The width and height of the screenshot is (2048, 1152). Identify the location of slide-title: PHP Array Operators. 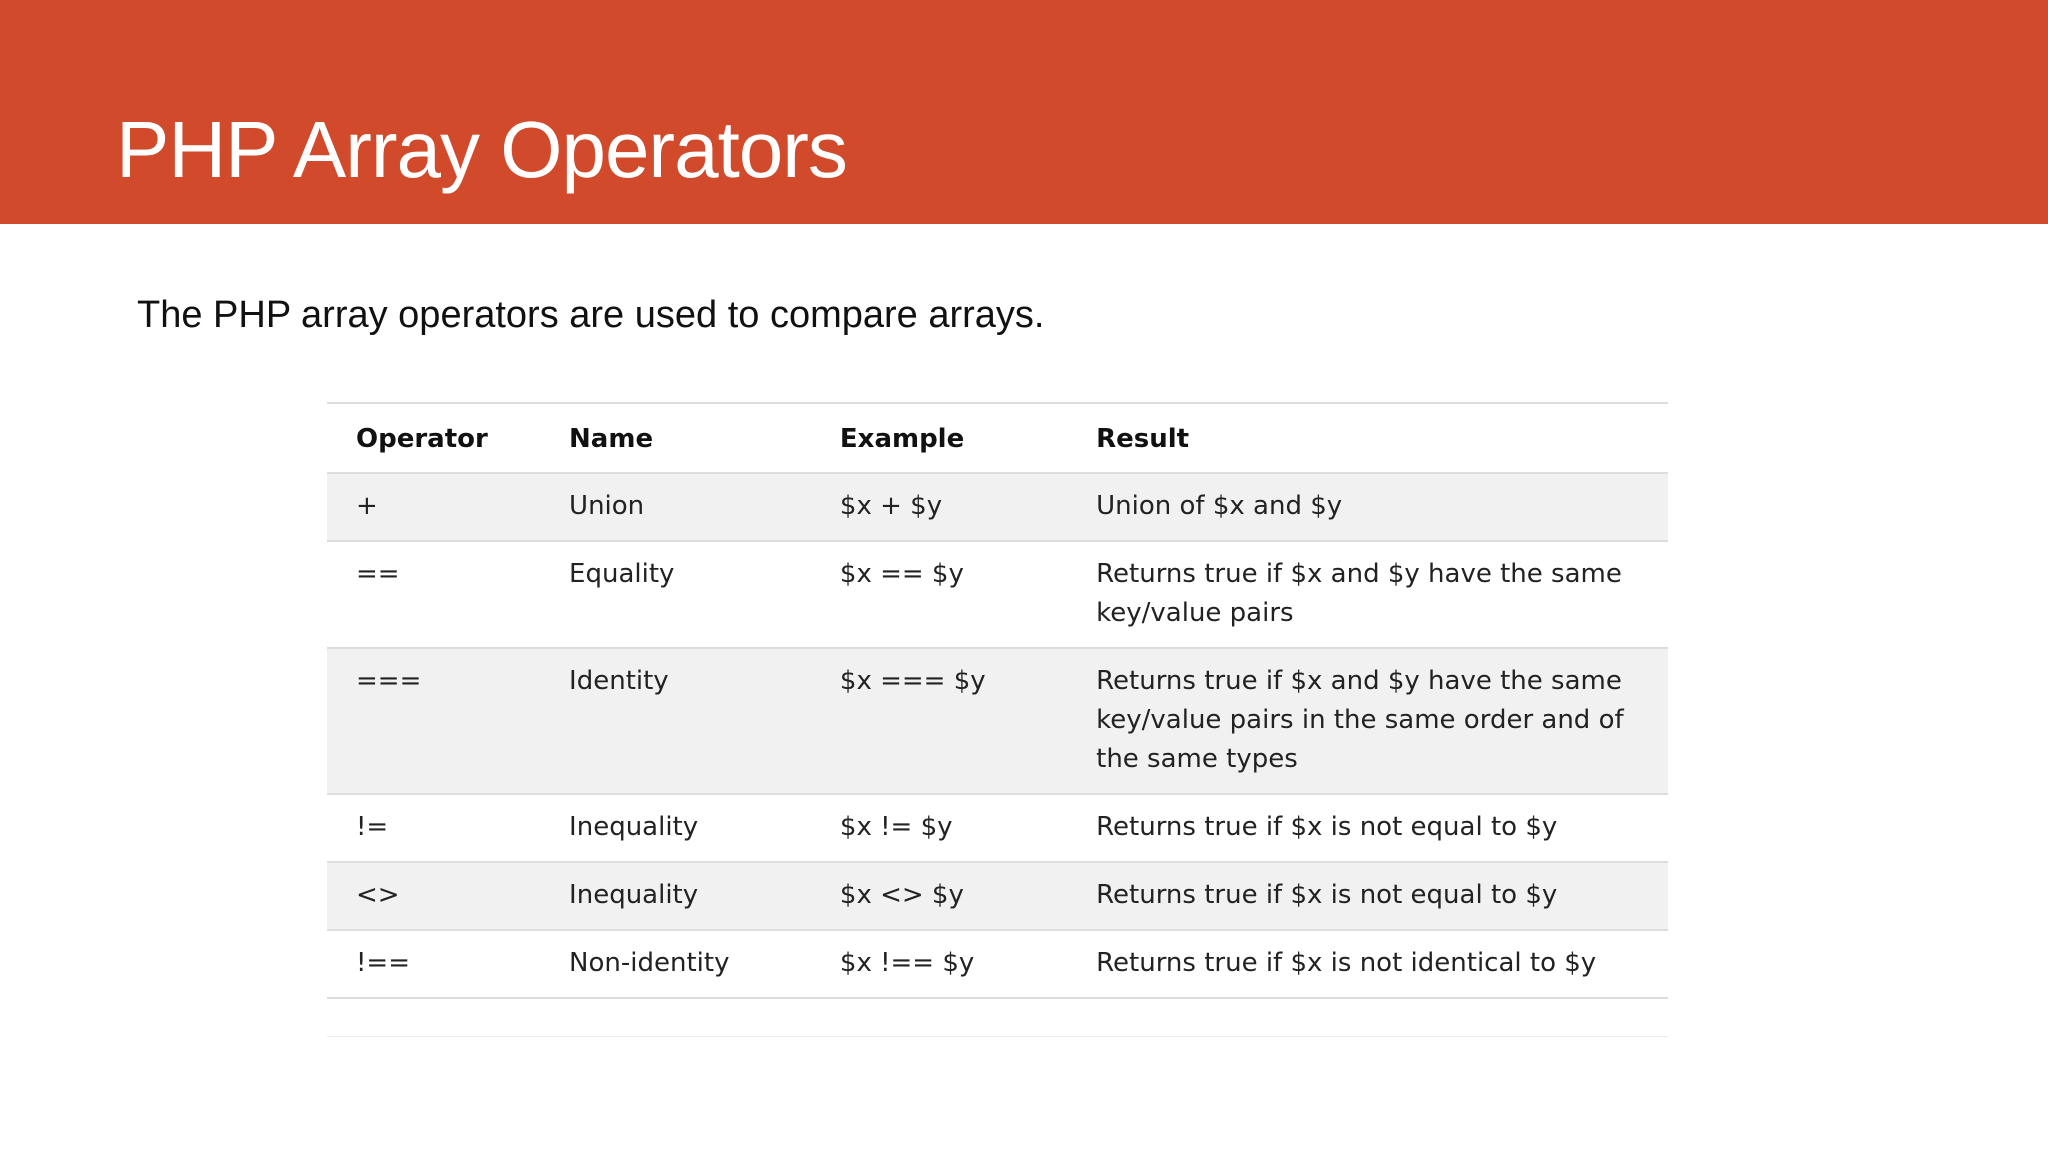
(482, 149).